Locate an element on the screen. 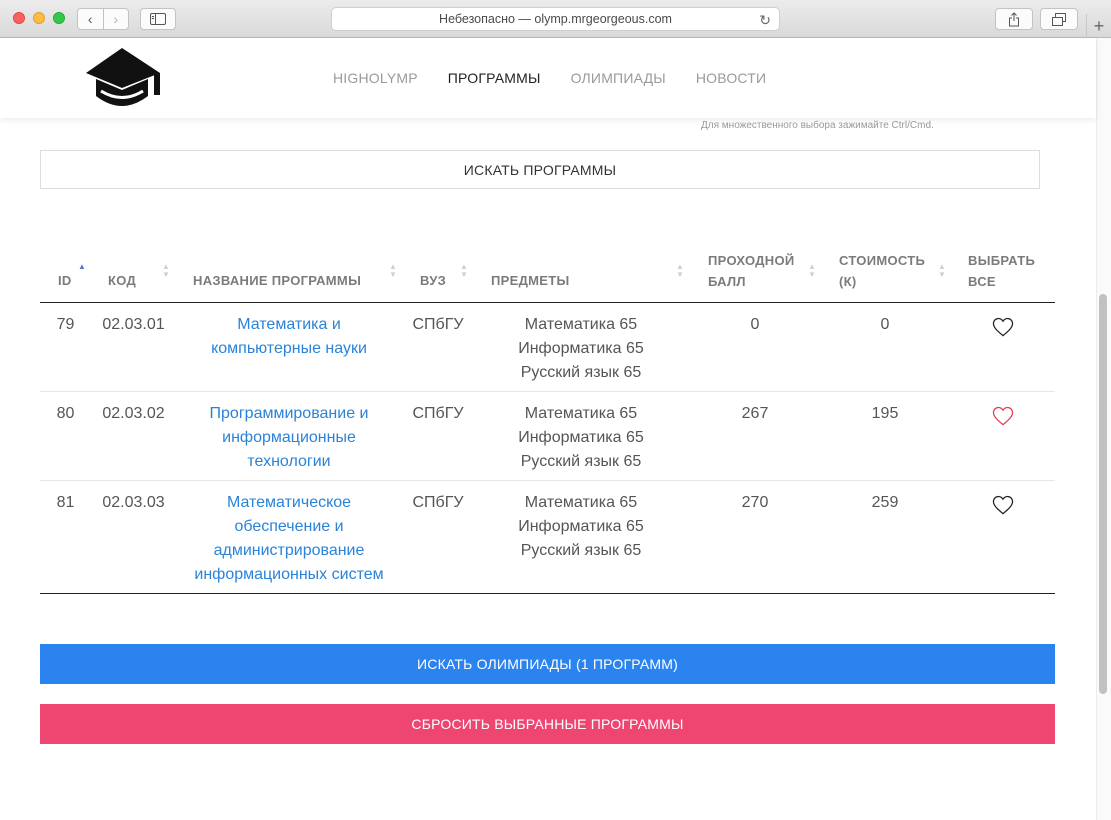  site-header: HIGHOLYMP ПРОГРАММЫ ОЛИМПИАДЫ НОВОСТИ is located at coordinates (548, 78).